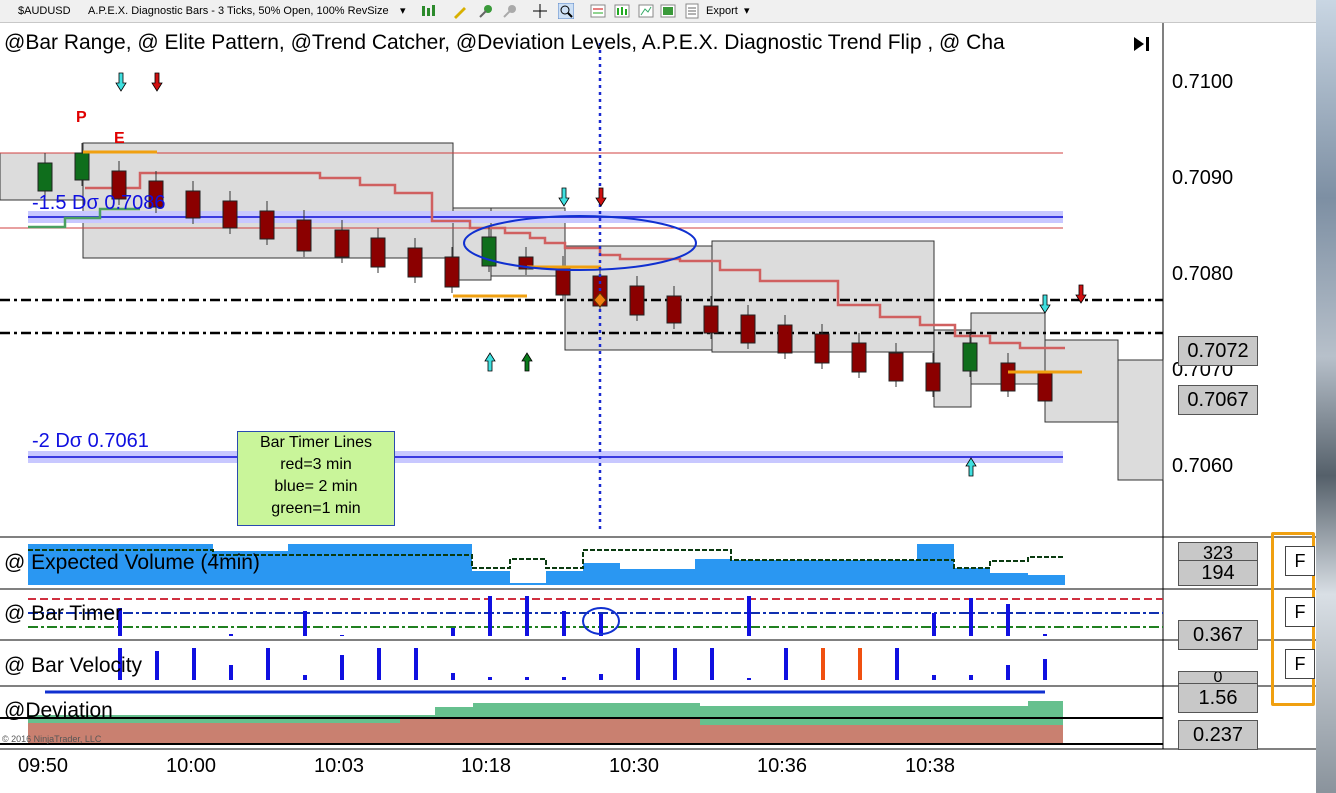  Describe the element at coordinates (540, 11) in the screenshot. I see `crosshair-icon` at that location.